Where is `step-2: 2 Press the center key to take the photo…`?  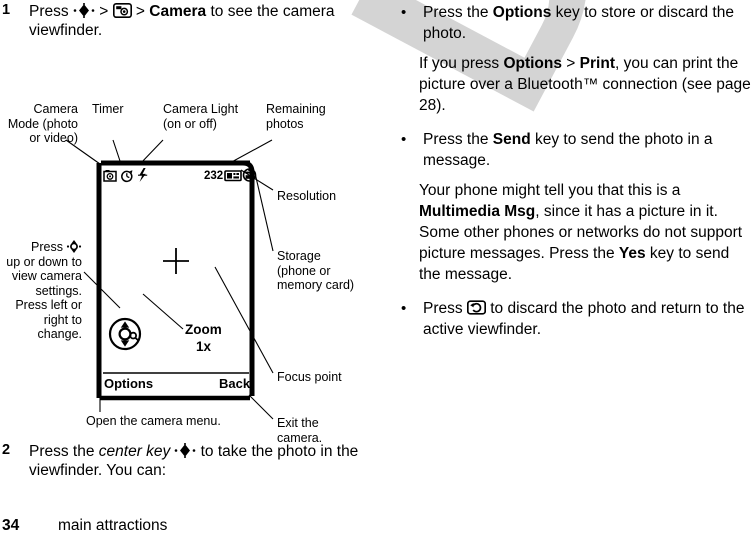 step-2: 2 Press the center key to take the photo… is located at coordinates (179, 461).